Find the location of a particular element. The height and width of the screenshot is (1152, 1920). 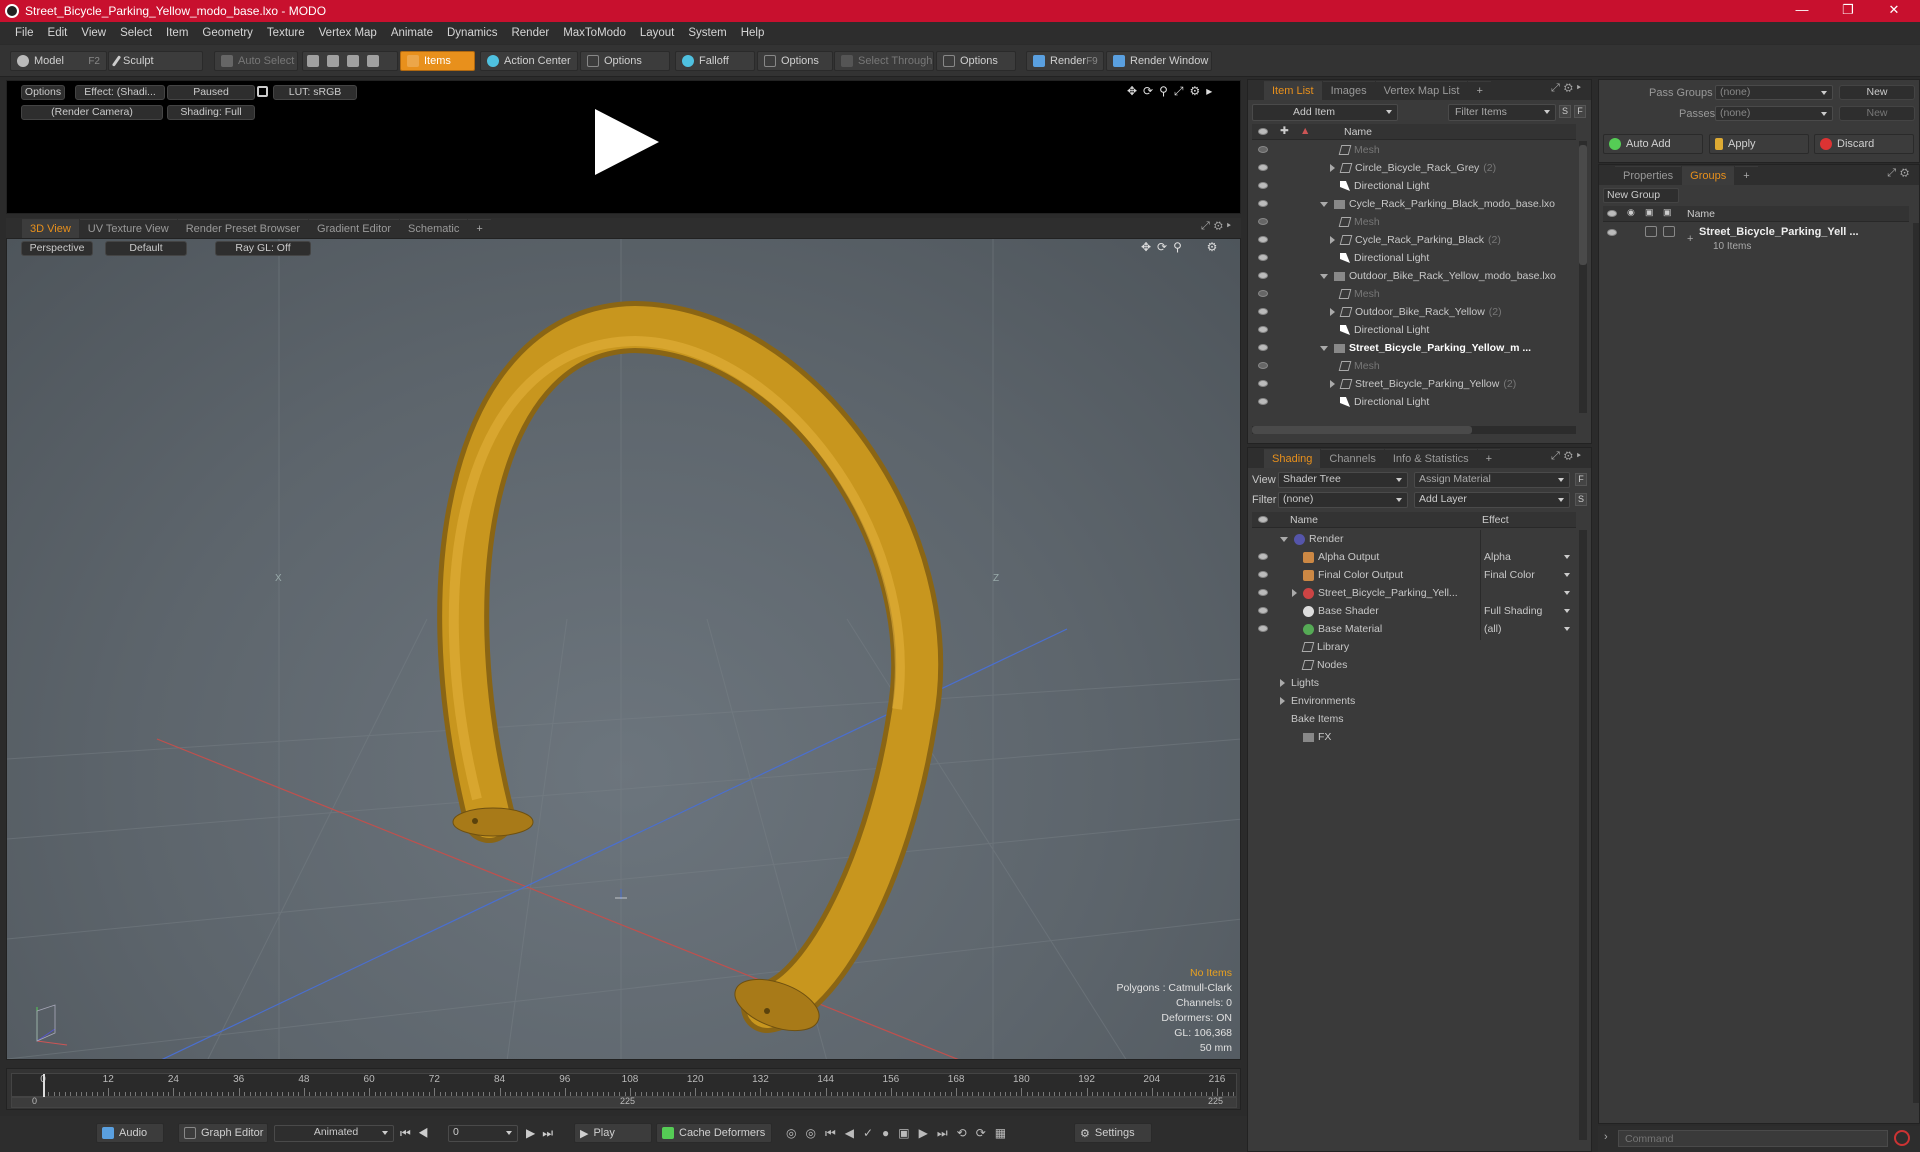

item-list-row: Cycle_Rack_Parking_Black (2) is located at coordinates (1414, 240).